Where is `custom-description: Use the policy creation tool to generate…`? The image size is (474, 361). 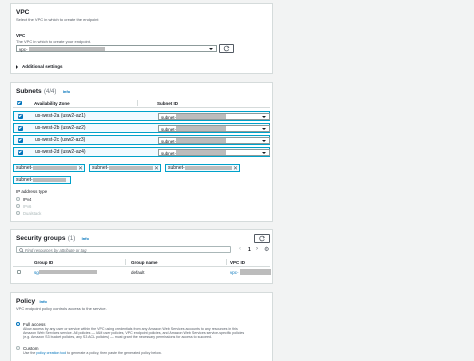 custom-description: Use the policy creation tool to generate… is located at coordinates (92, 353).